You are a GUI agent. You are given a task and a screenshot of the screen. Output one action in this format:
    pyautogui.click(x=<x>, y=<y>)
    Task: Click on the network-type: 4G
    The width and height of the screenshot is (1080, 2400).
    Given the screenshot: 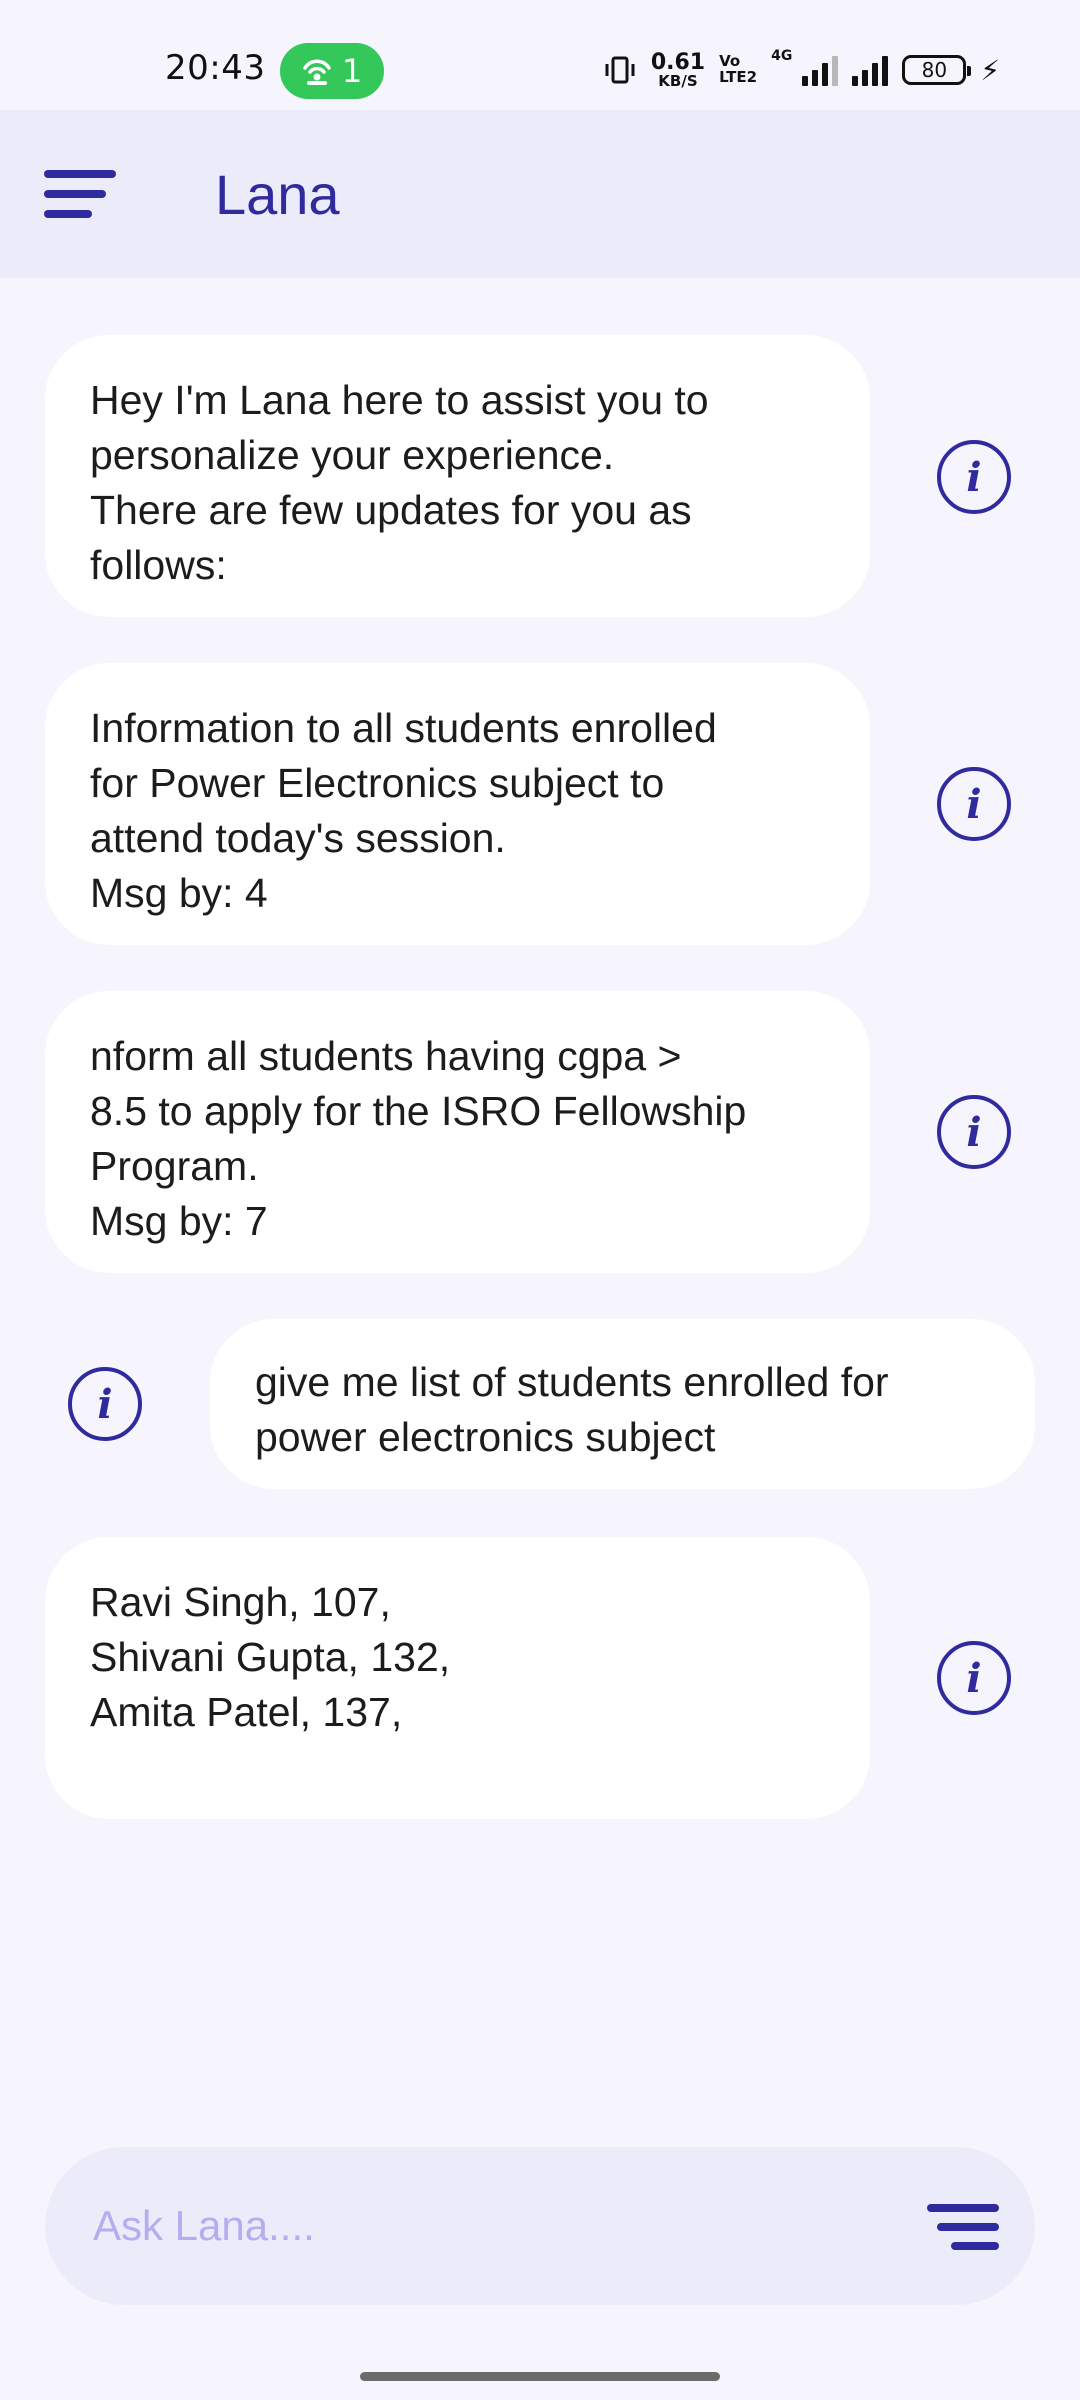 What is the action you would take?
    pyautogui.click(x=782, y=56)
    